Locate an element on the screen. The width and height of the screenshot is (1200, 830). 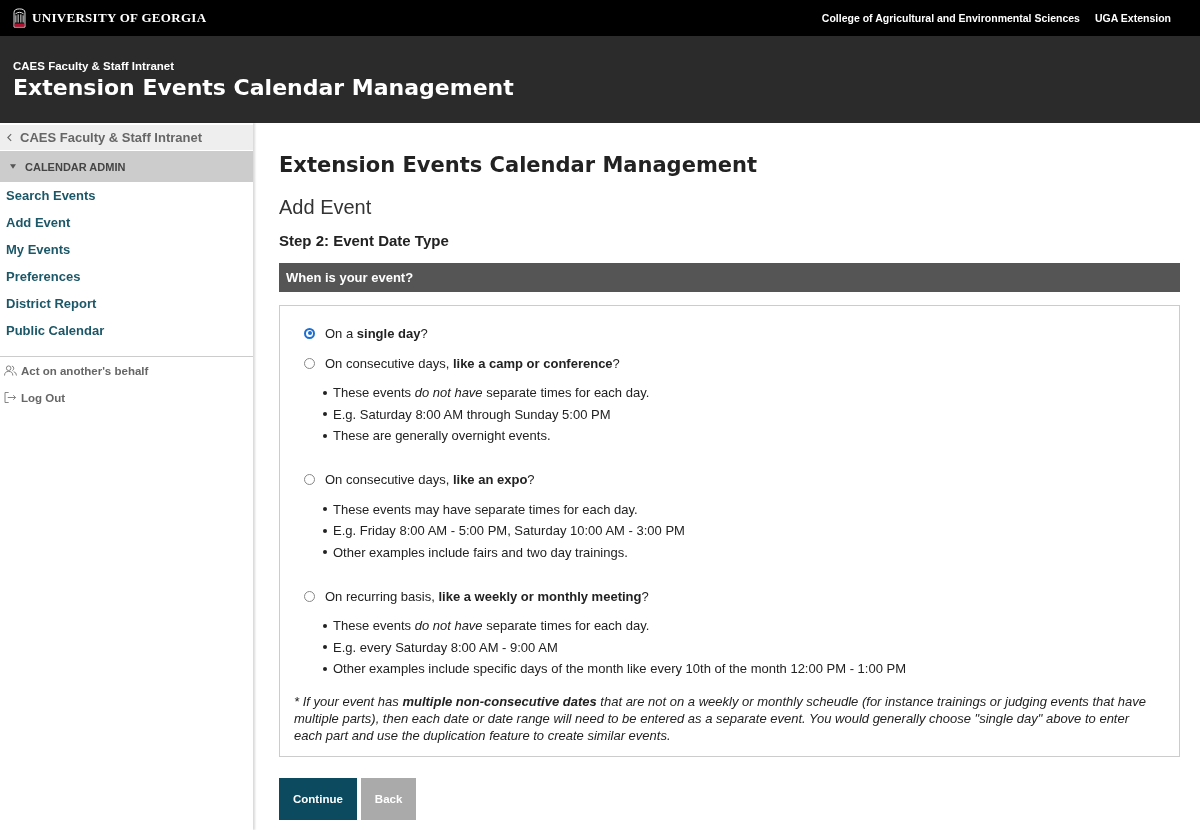
sidebar-link: Search Events is located at coordinates (48, 195).